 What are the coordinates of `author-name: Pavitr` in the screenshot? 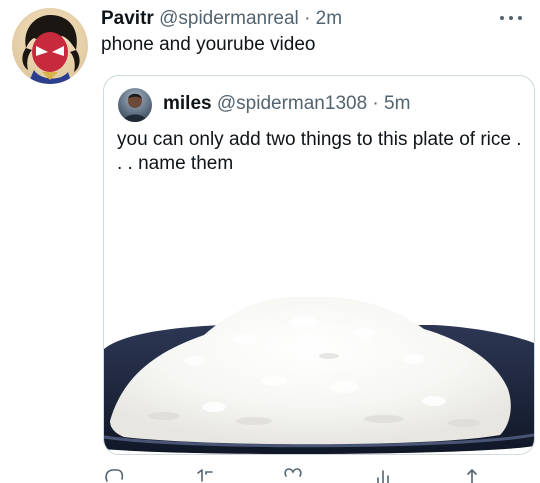 It's located at (127, 18).